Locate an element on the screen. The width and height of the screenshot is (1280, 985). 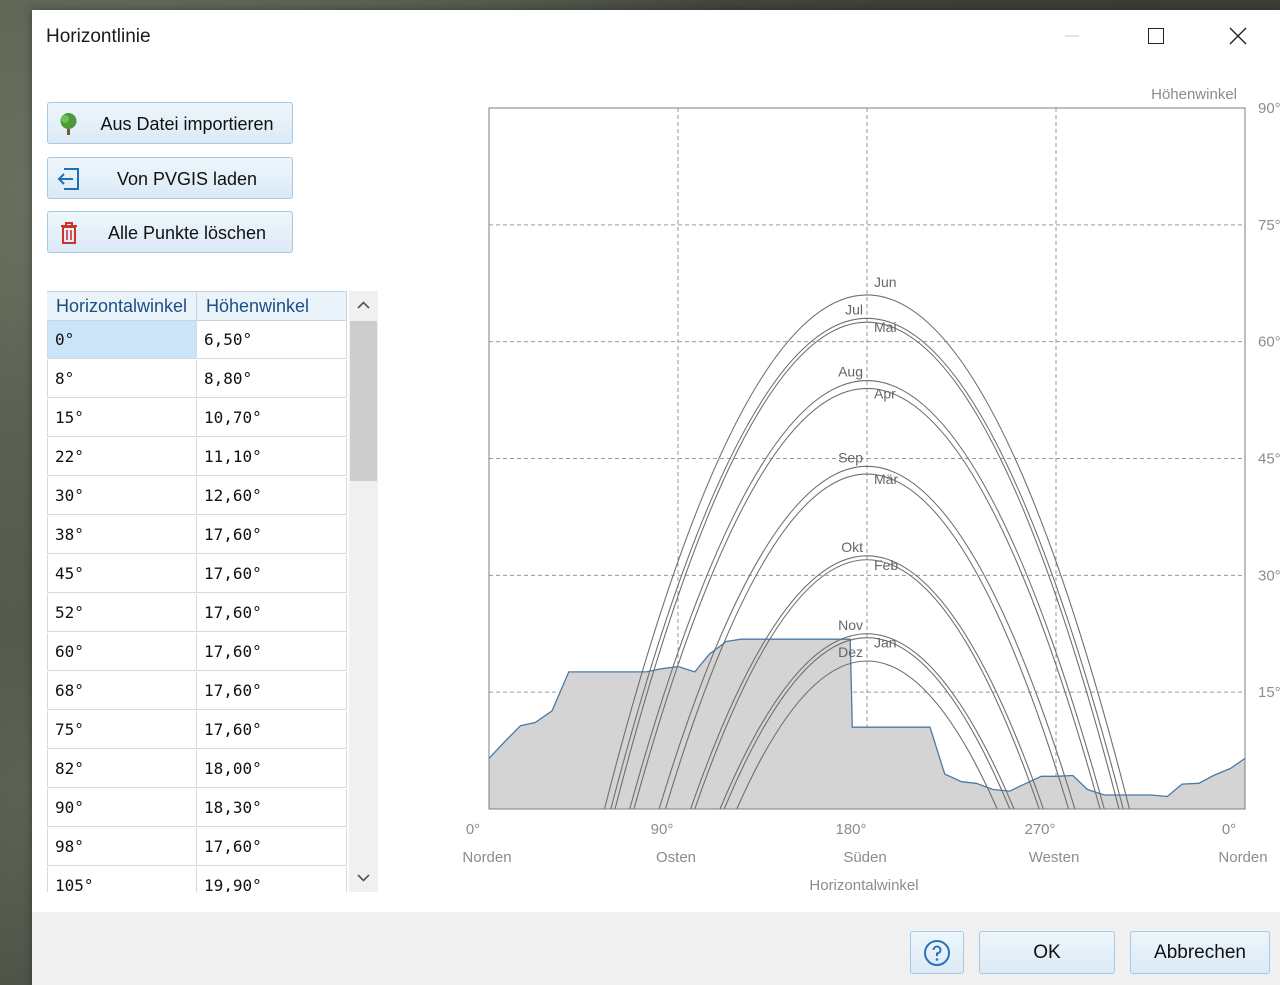
table-row: 8° 8,80° is located at coordinates (197, 379).